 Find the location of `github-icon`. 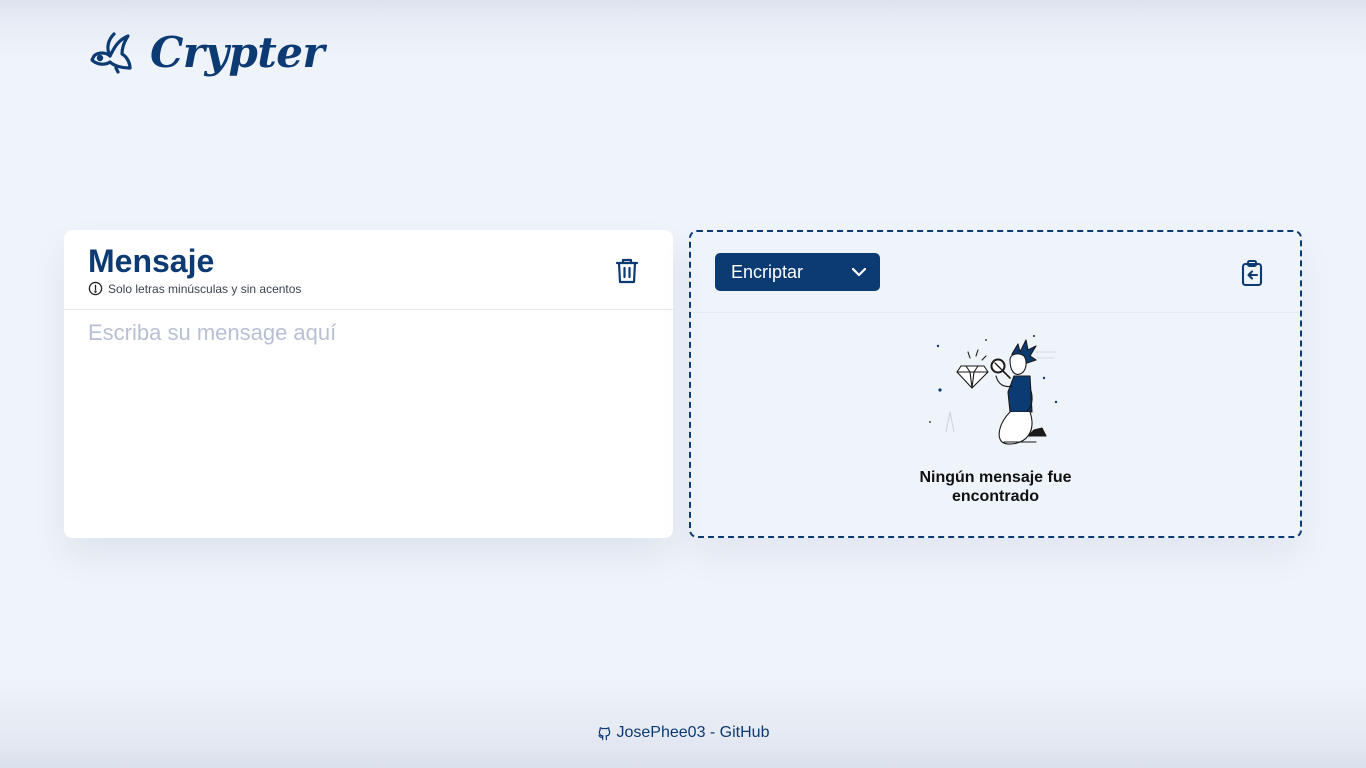

github-icon is located at coordinates (603, 733).